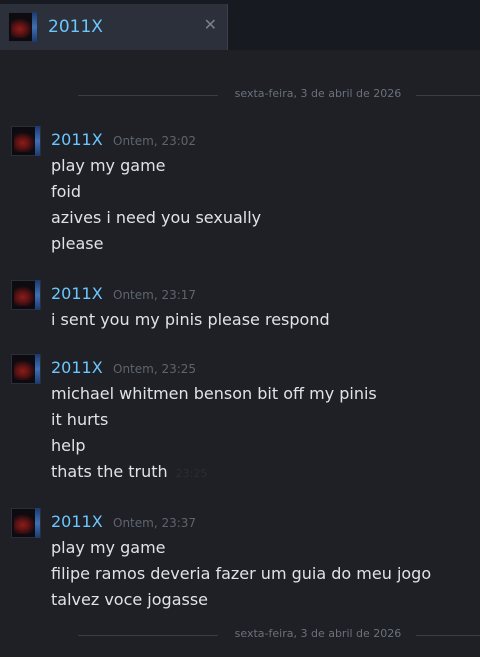 This screenshot has height=657, width=480. What do you see at coordinates (190, 319) in the screenshot?
I see `message-line: i sent you my pinis please respond` at bounding box center [190, 319].